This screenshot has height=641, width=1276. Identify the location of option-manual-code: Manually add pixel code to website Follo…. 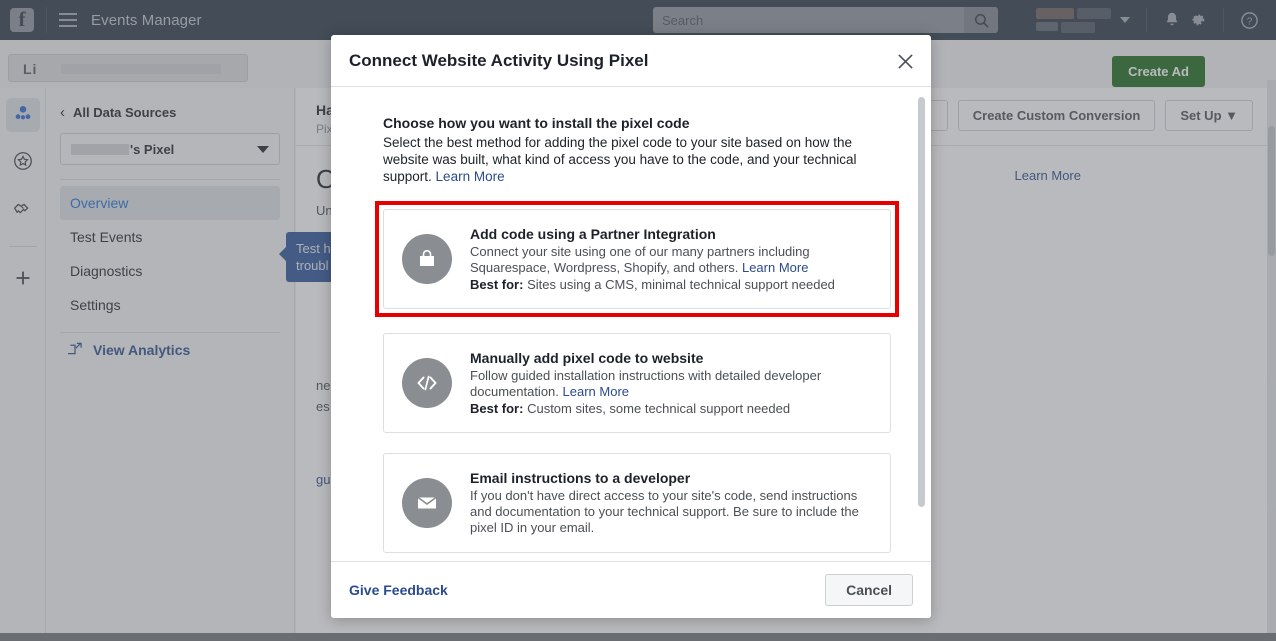
(637, 383).